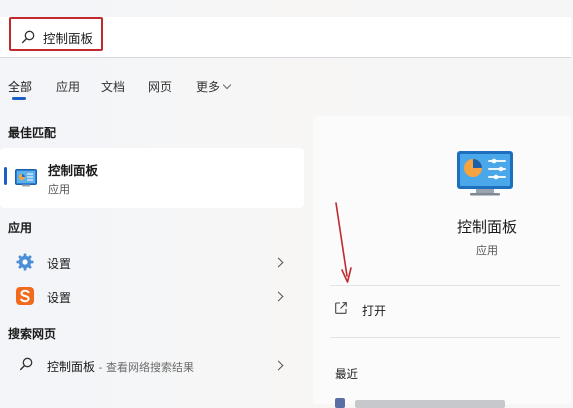  Describe the element at coordinates (25, 262) in the screenshot. I see `gear-icon` at that location.